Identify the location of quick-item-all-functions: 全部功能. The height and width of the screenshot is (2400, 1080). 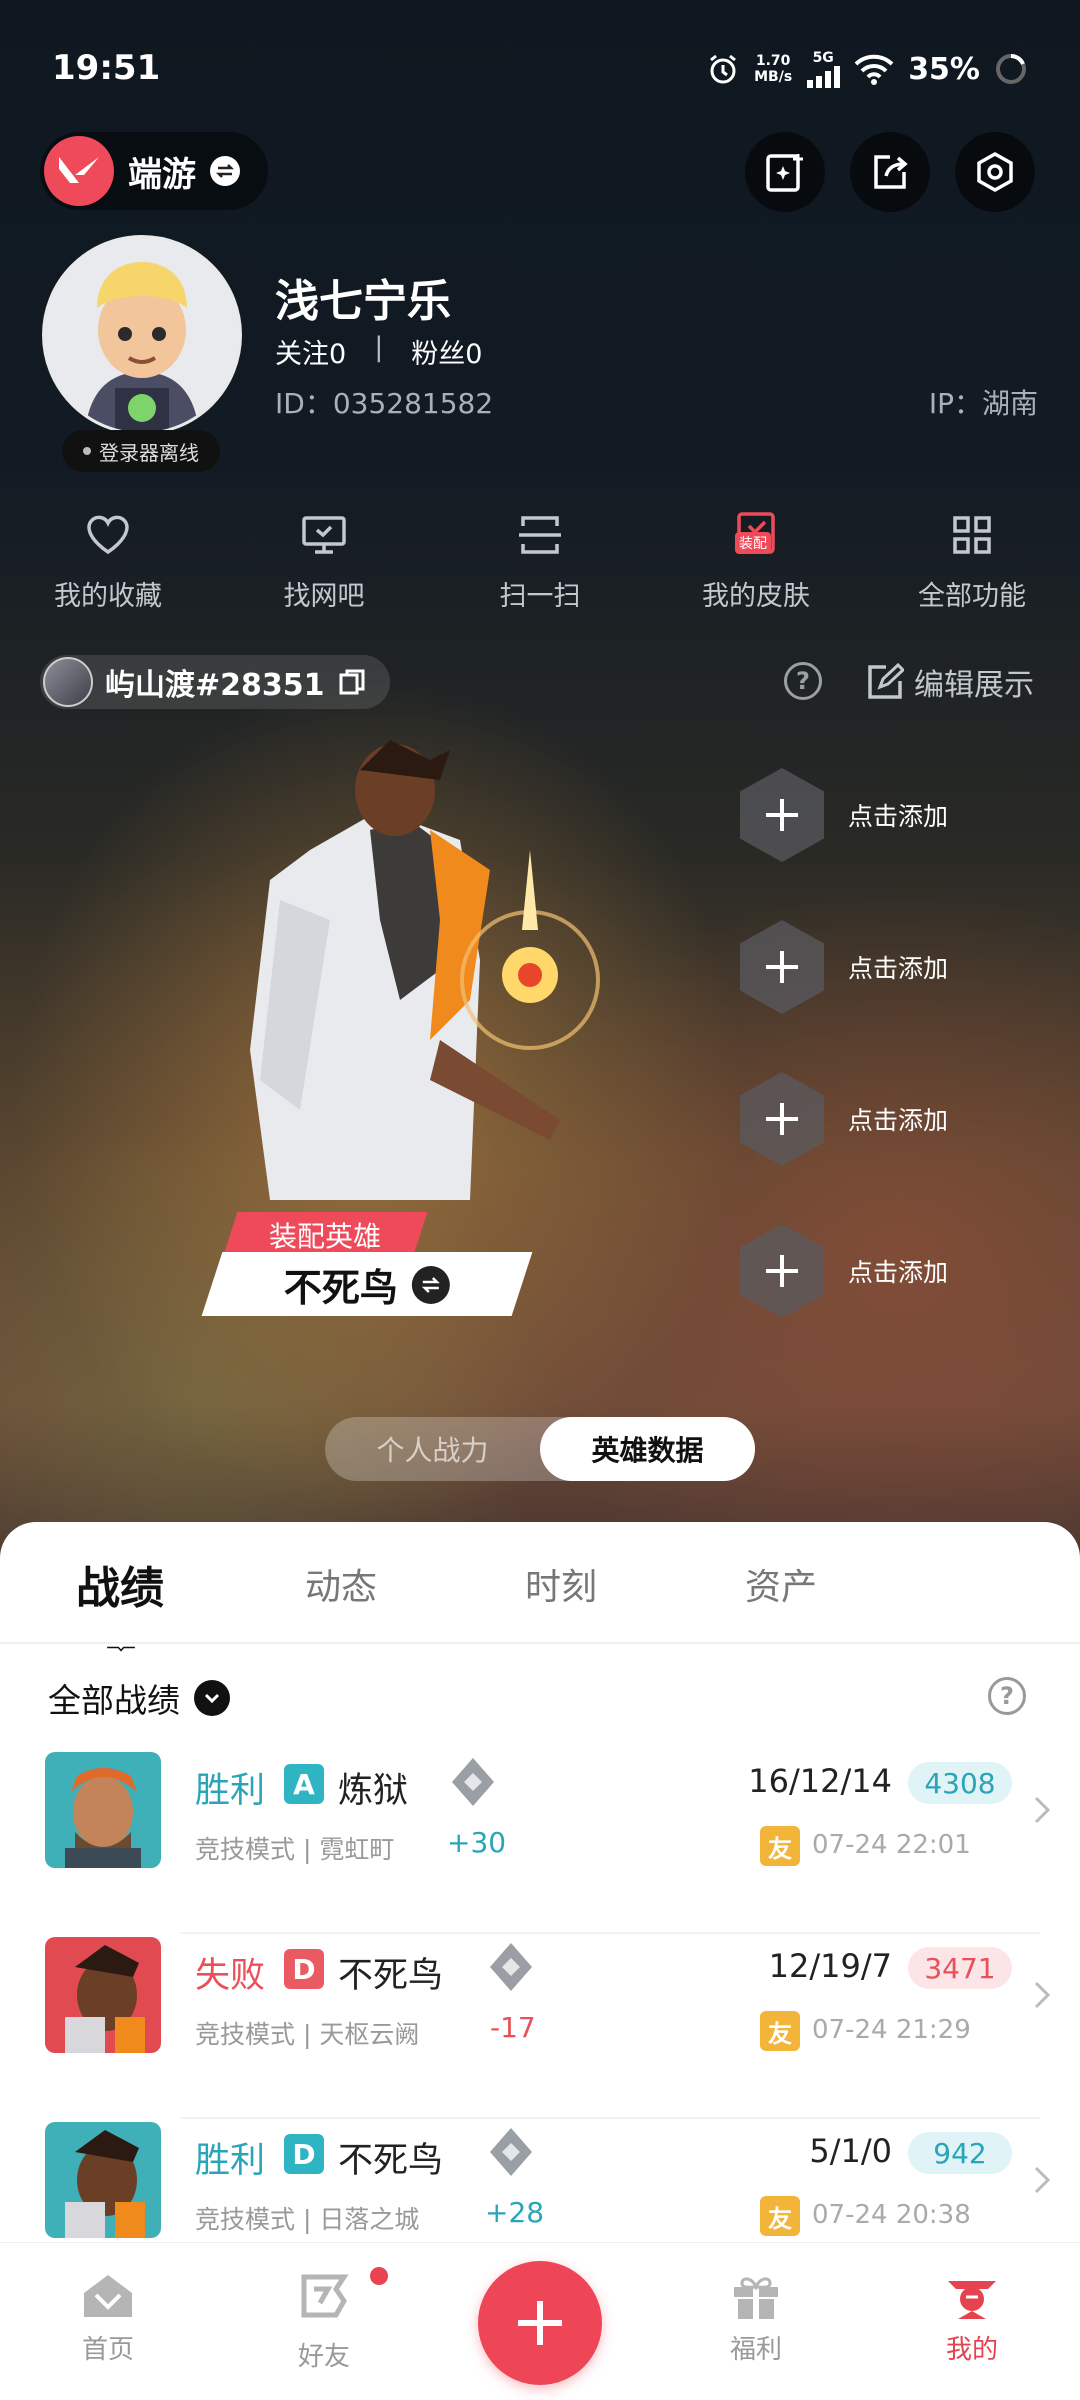
(972, 565).